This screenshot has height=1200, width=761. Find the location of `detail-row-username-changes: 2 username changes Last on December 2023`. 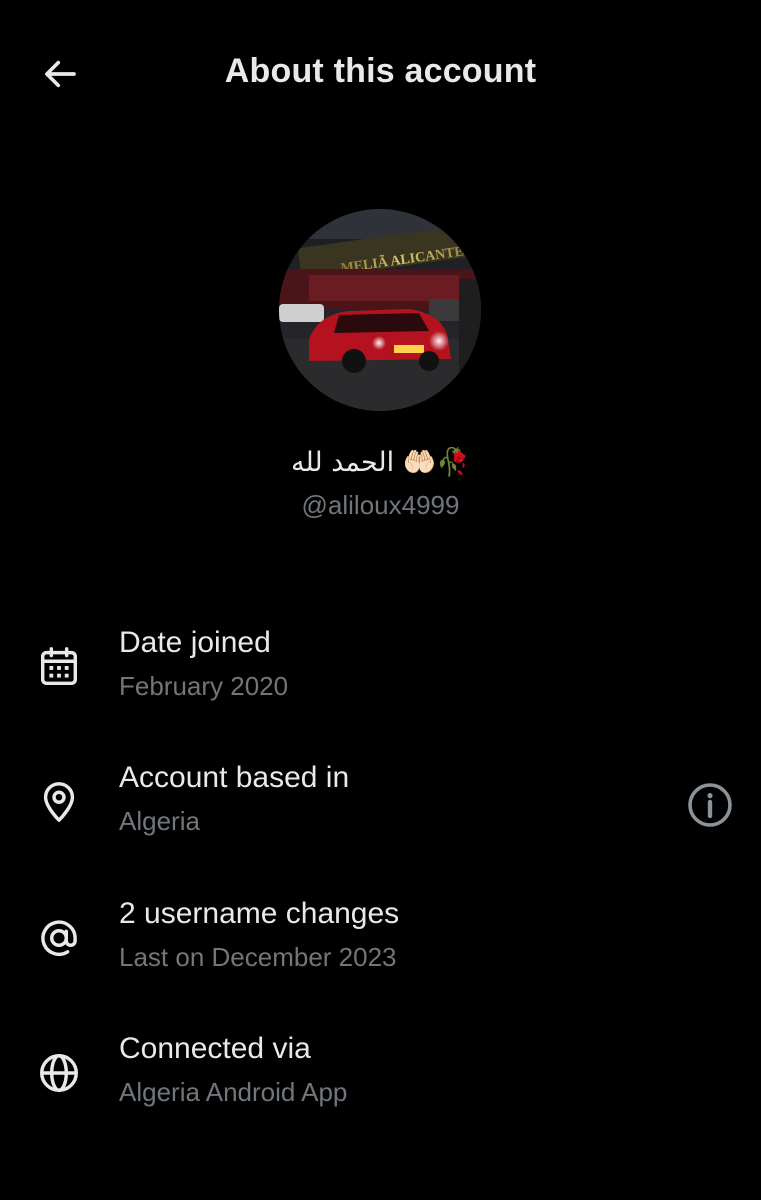

detail-row-username-changes: 2 username changes Last on December 2023 is located at coordinates (380, 947).